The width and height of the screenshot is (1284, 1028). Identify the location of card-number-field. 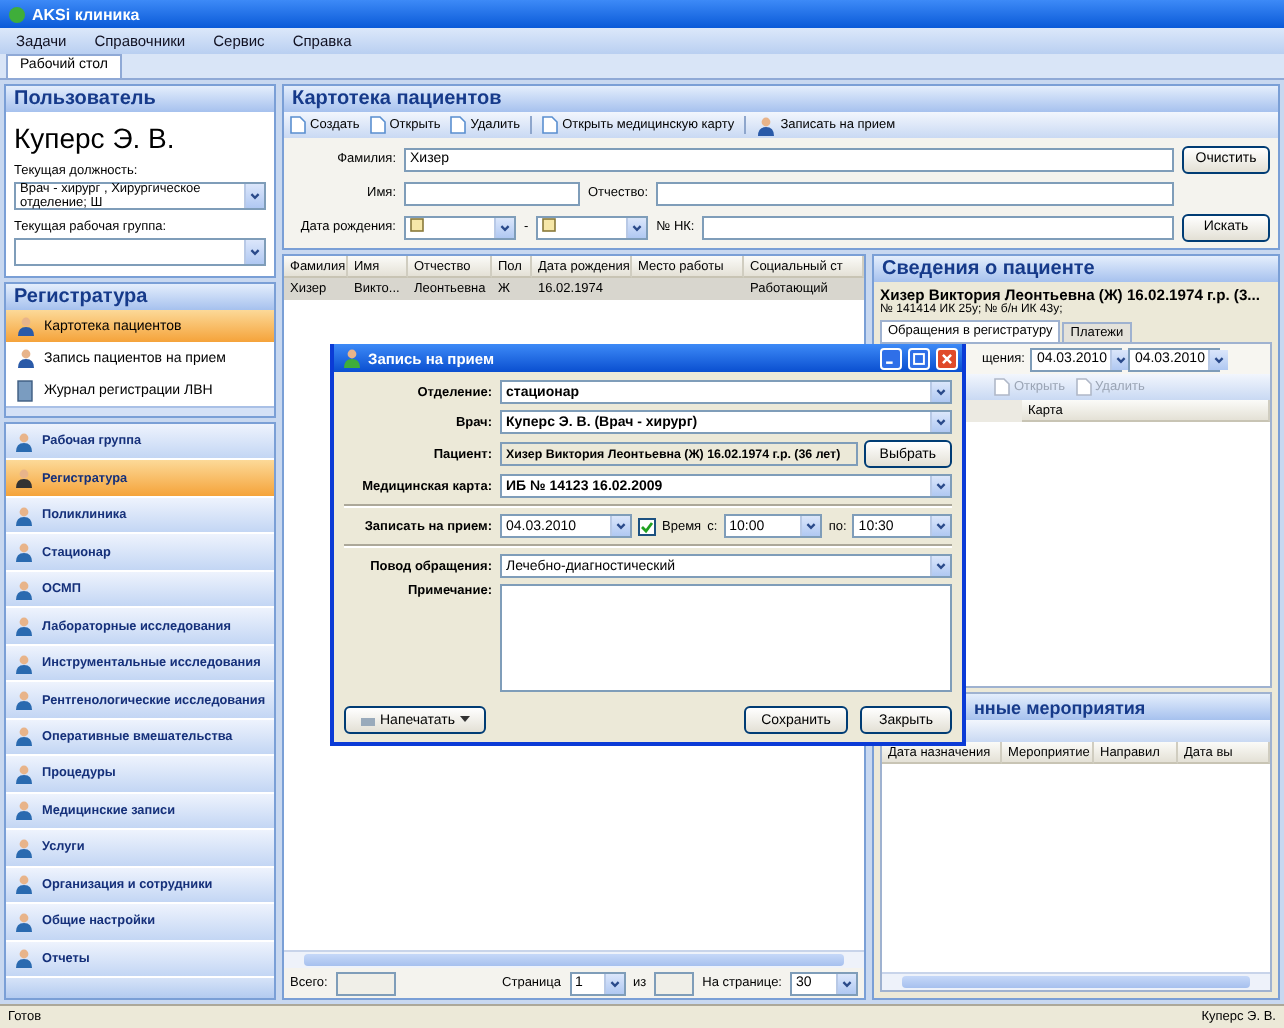
(938, 227).